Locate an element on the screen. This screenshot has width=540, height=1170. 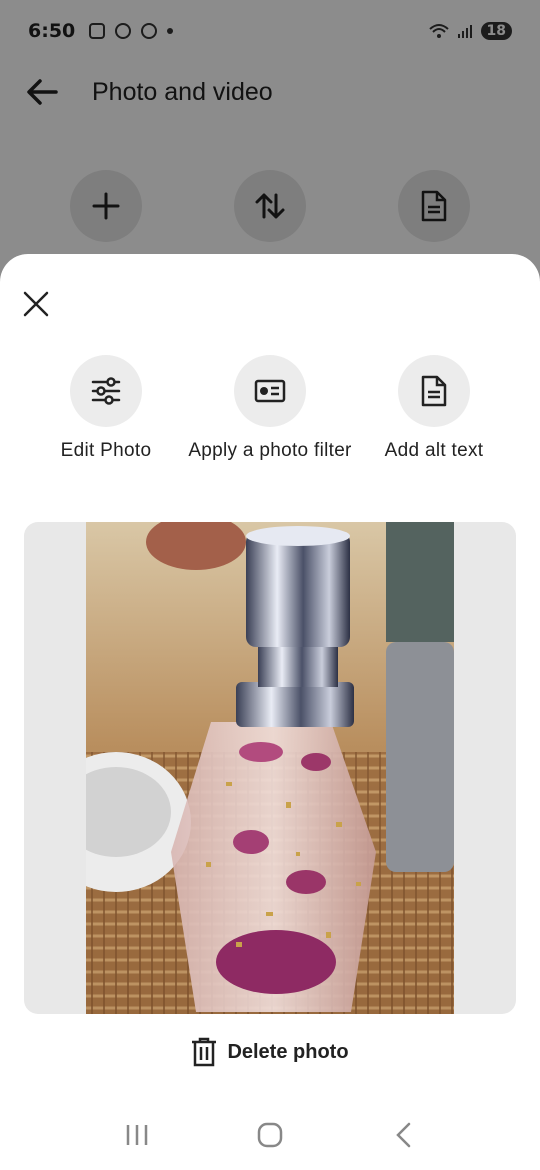
edit-photo-circle is located at coordinates (106, 391).